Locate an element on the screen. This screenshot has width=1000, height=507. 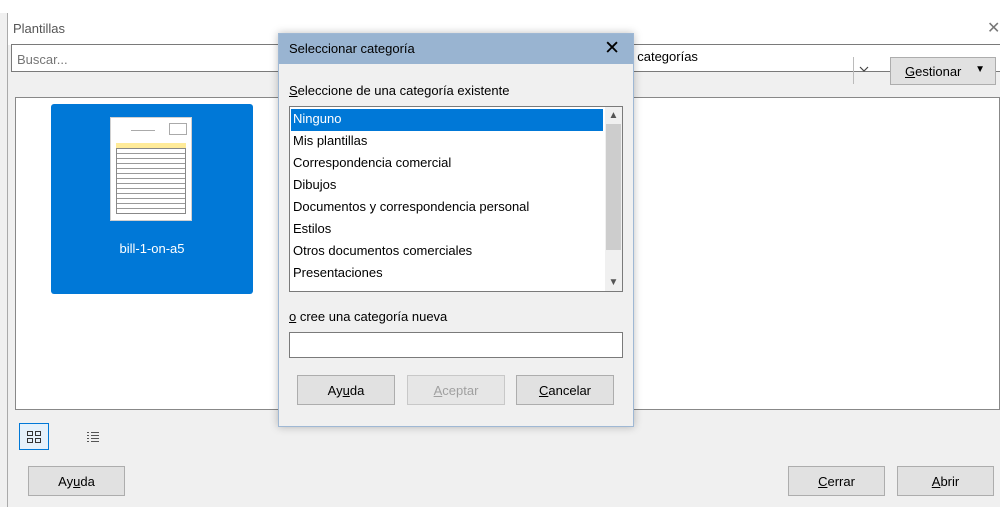
scrollbar-thumb is located at coordinates (613, 187).